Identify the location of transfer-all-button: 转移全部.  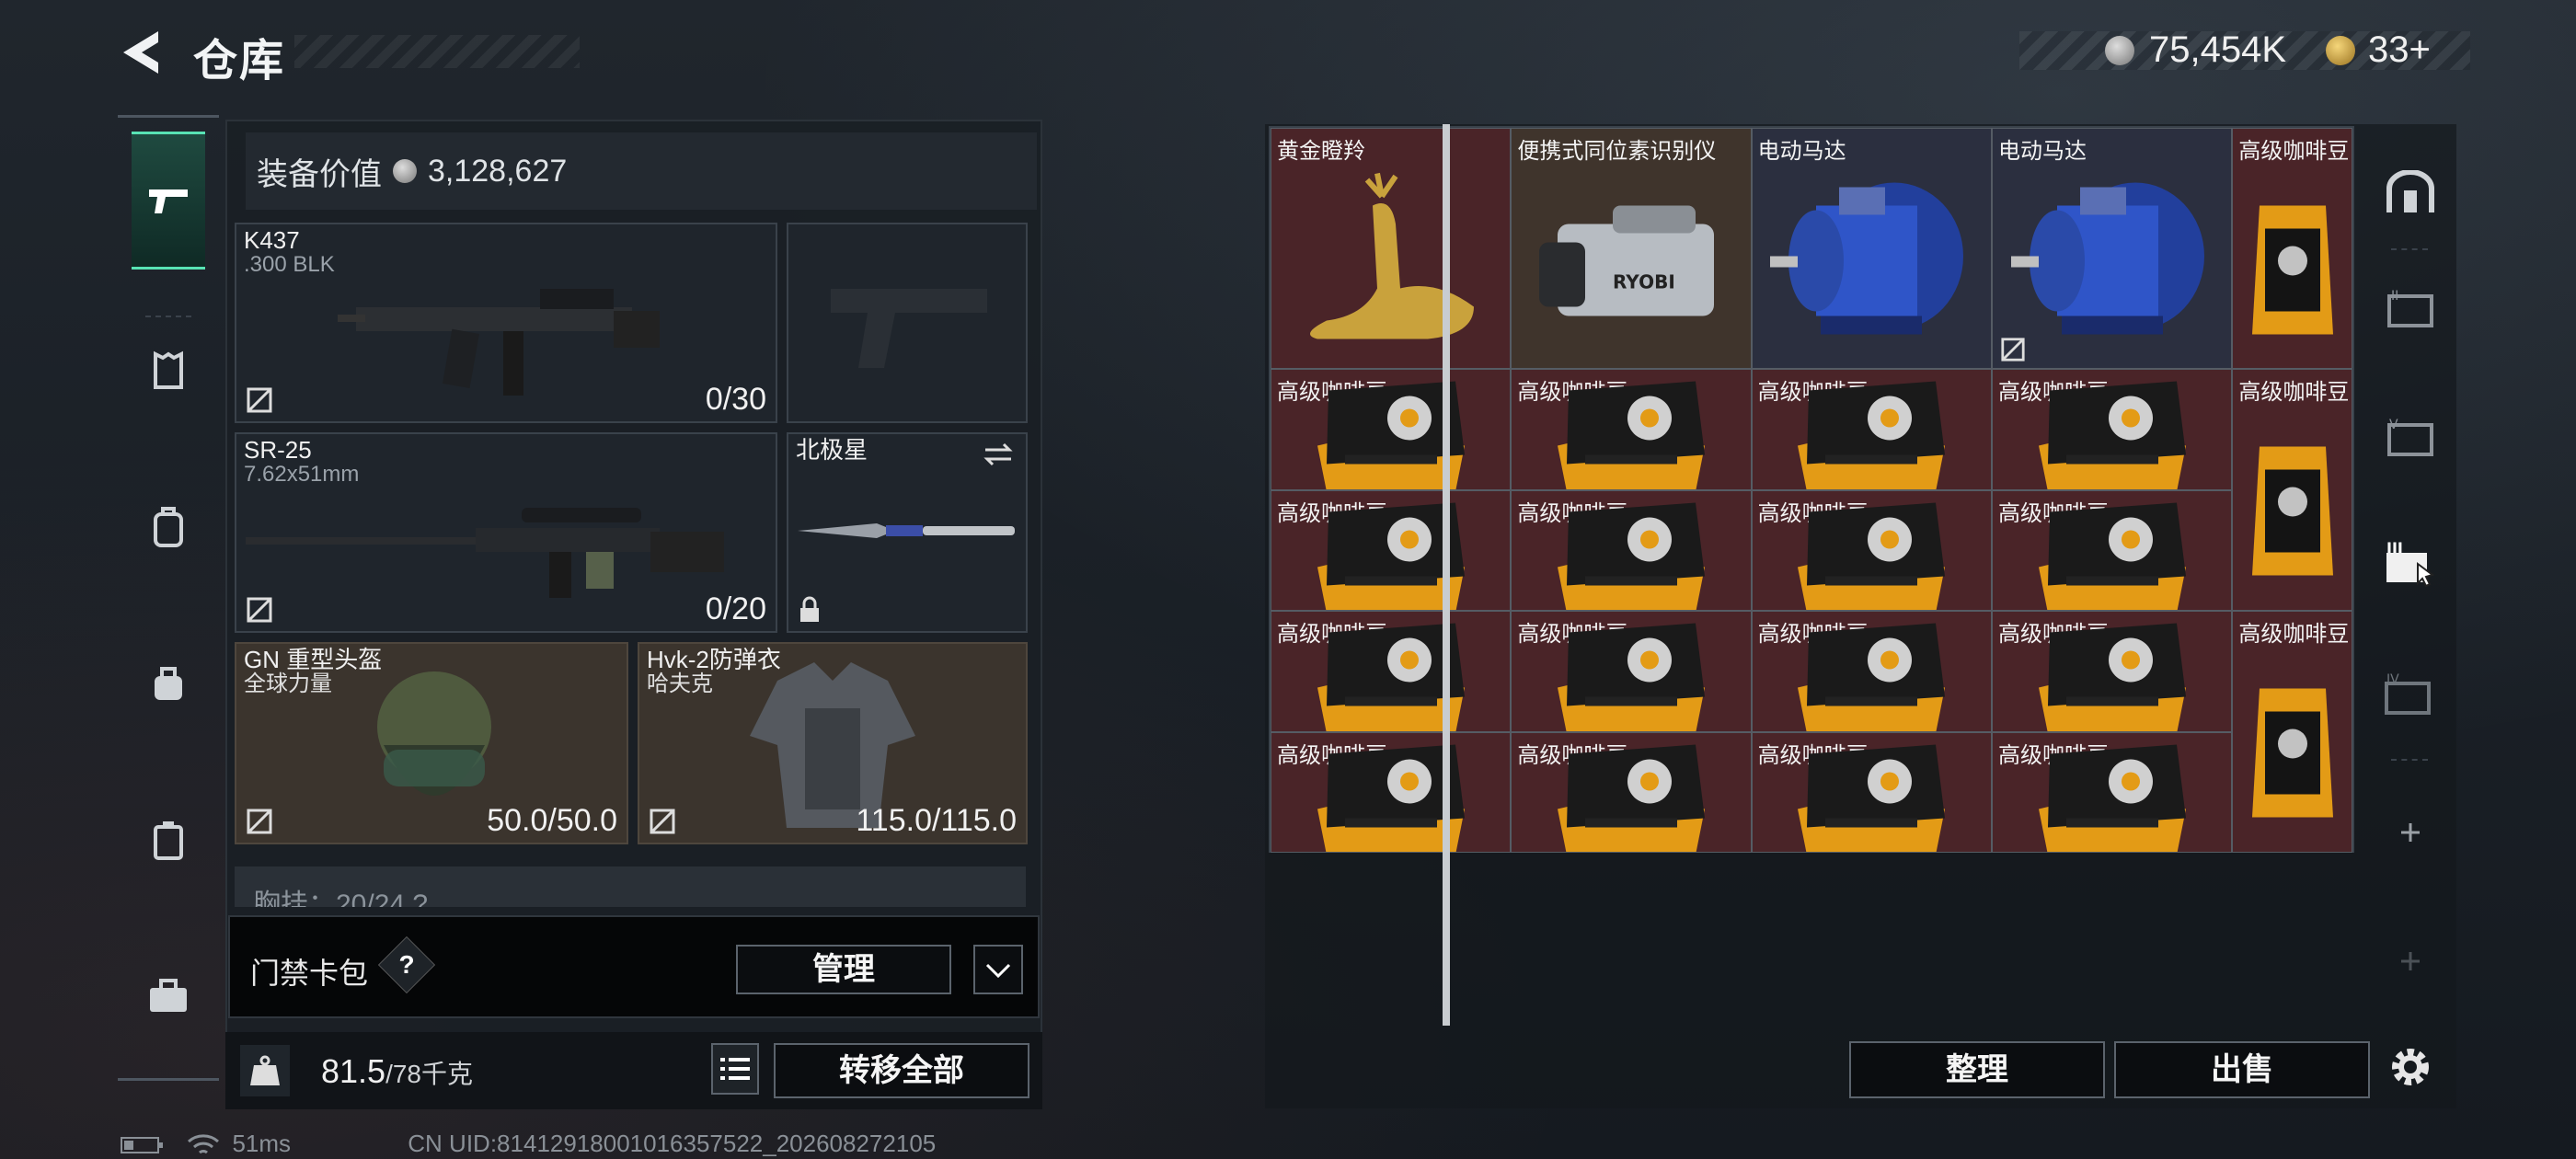
(901, 1070).